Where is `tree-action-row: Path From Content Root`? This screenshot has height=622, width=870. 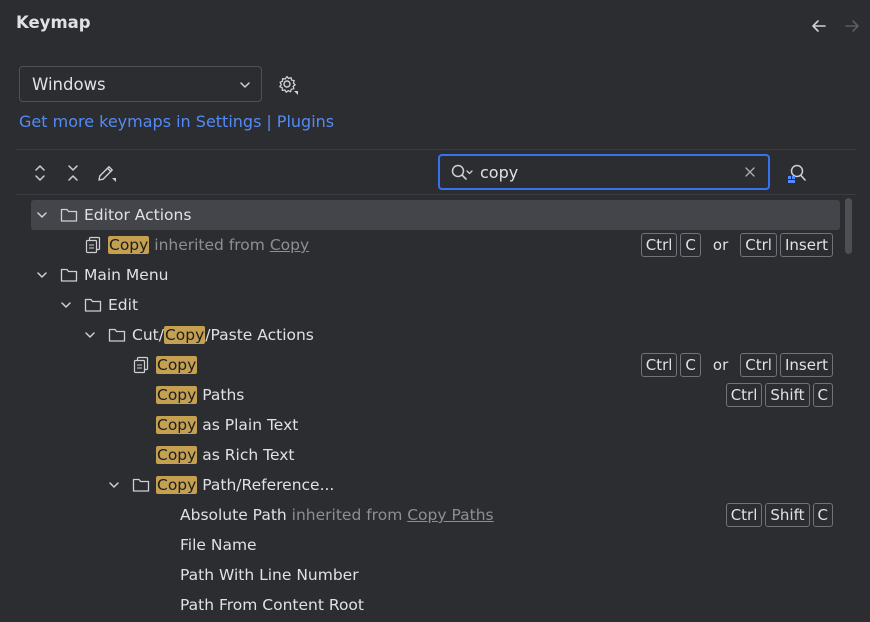
tree-action-row: Path From Content Root is located at coordinates (428, 605).